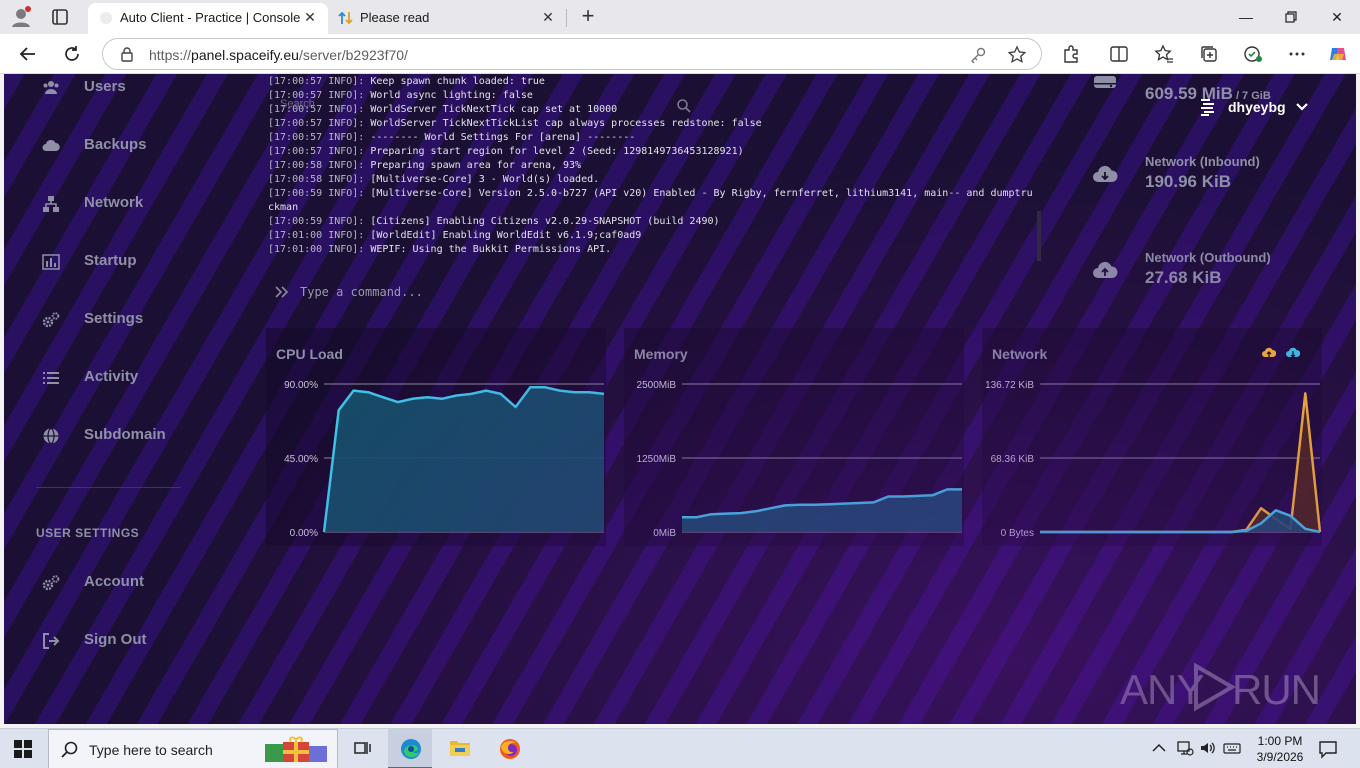 The image size is (1360, 768). I want to click on tab-please-read: Please read ✕, so click(447, 18).